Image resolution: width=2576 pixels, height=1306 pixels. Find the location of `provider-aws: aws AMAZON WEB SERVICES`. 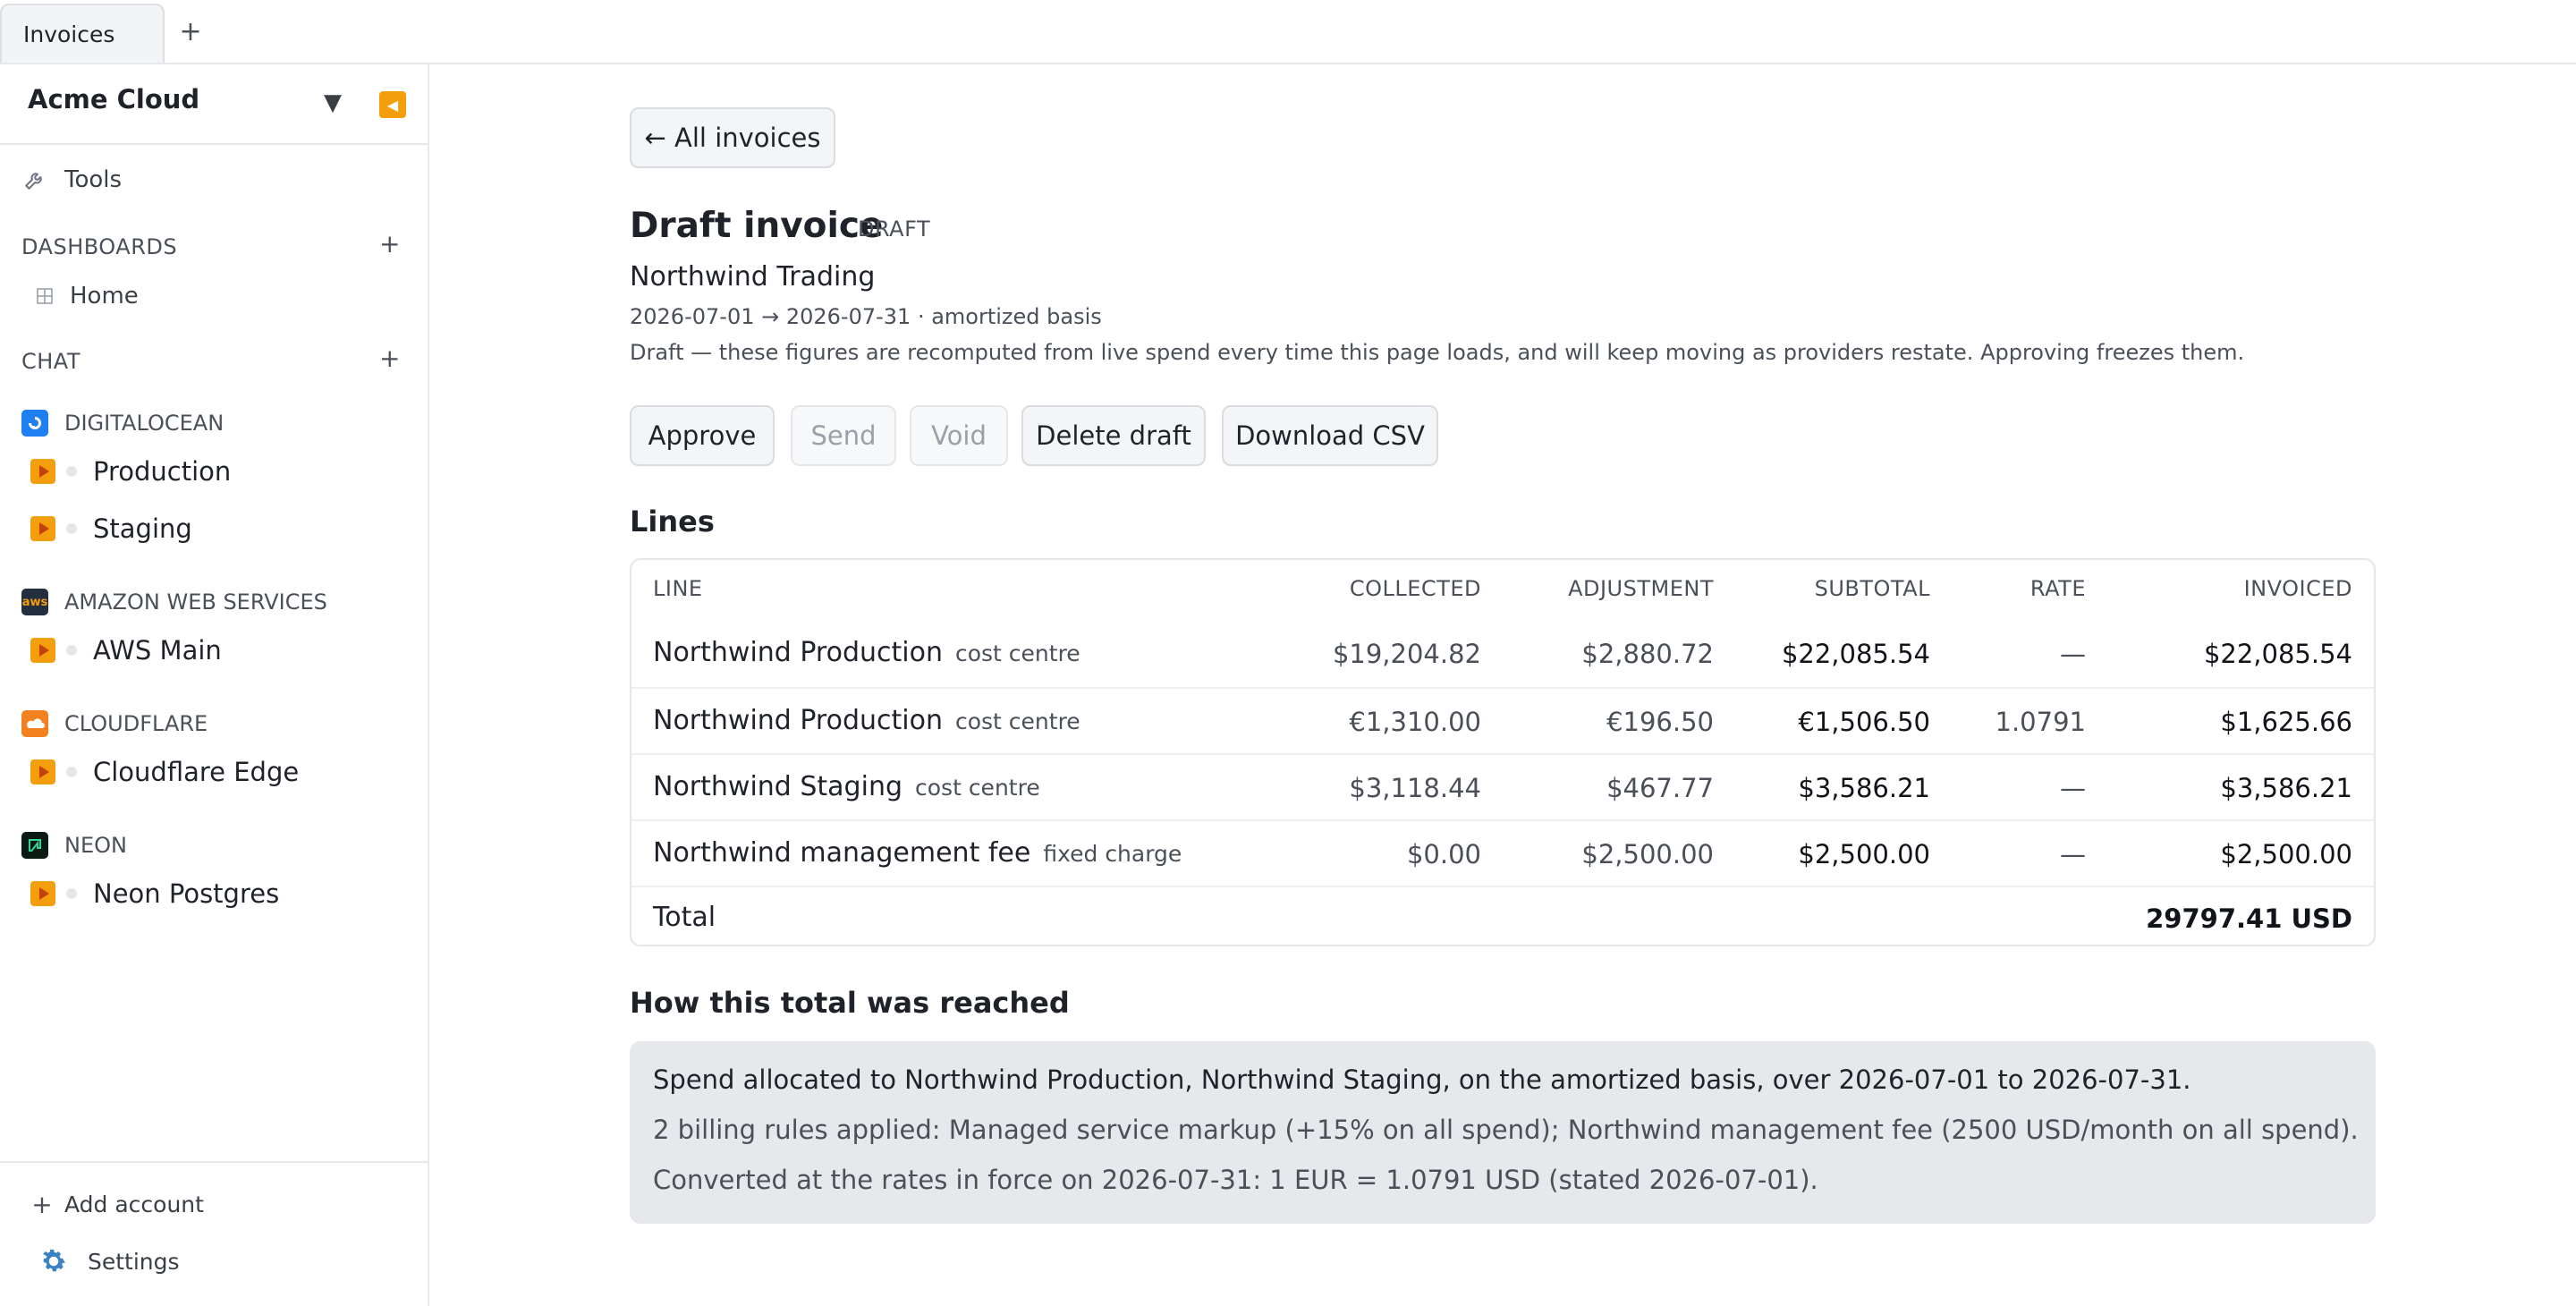

provider-aws: aws AMAZON WEB SERVICES is located at coordinates (174, 602).